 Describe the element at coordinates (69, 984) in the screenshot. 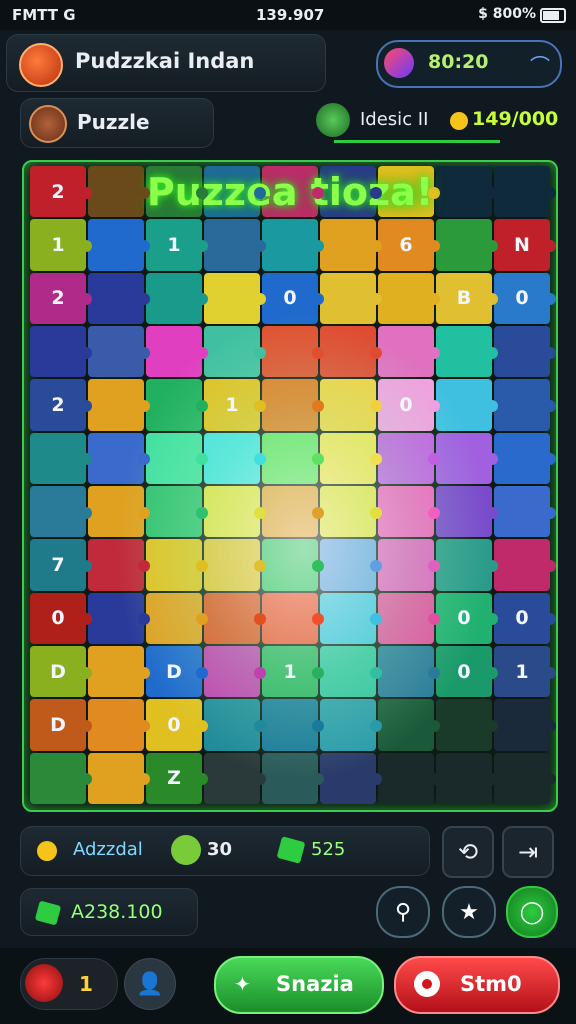

I see `lives-pill: 1` at that location.